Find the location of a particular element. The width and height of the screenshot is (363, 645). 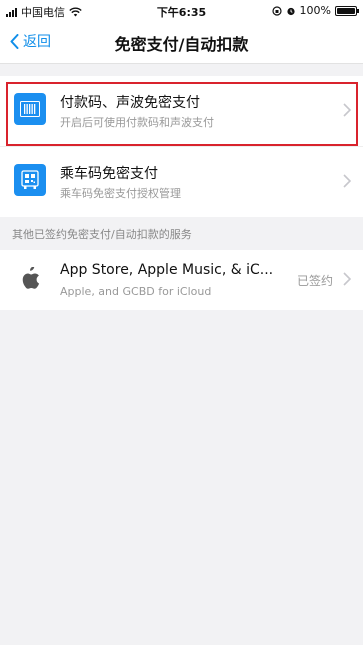

battery-icon is located at coordinates (347, 10).